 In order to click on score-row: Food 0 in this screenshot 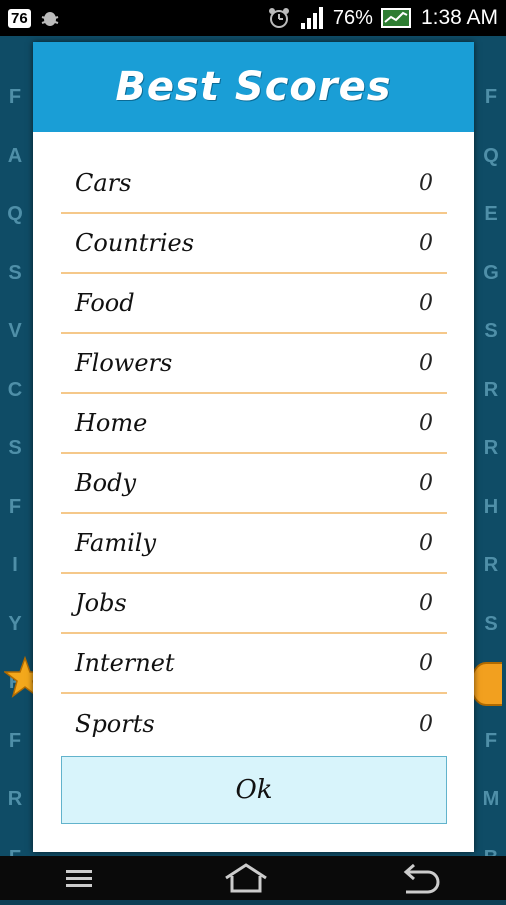, I will do `click(254, 304)`.